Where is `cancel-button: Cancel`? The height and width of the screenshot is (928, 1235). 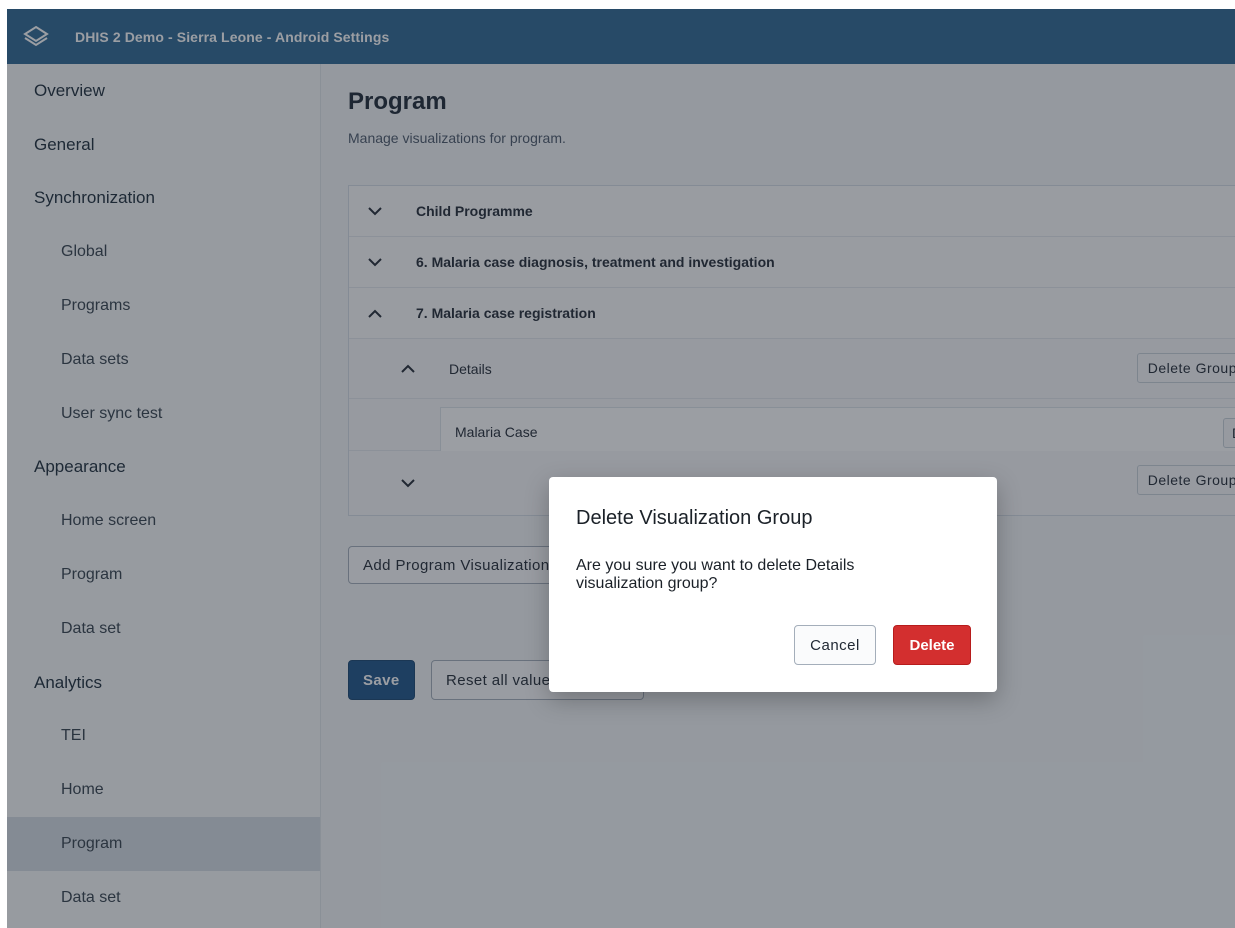 cancel-button: Cancel is located at coordinates (835, 645).